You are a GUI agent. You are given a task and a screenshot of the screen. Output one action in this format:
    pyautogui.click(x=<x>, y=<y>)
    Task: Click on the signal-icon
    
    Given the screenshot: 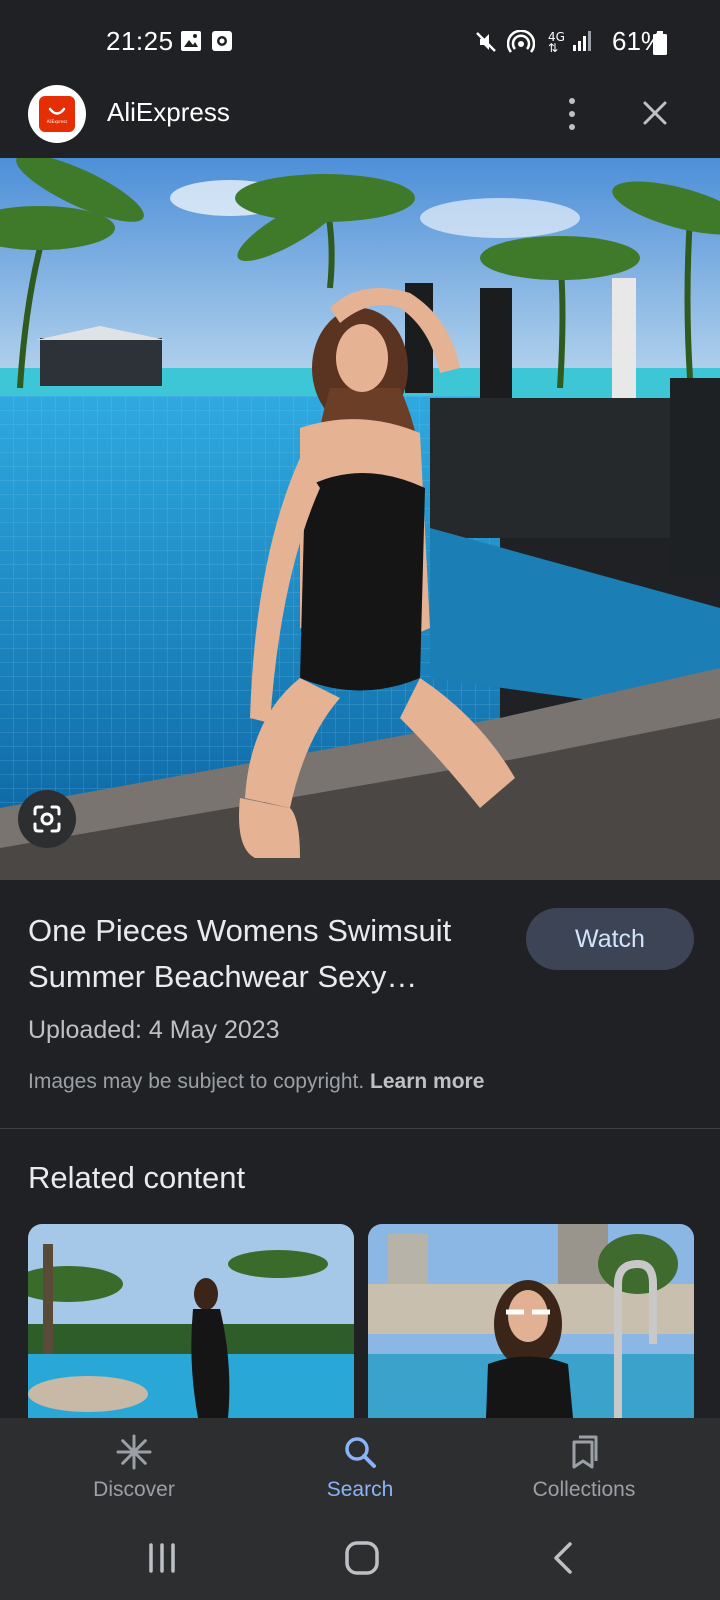 What is the action you would take?
    pyautogui.click(x=583, y=43)
    